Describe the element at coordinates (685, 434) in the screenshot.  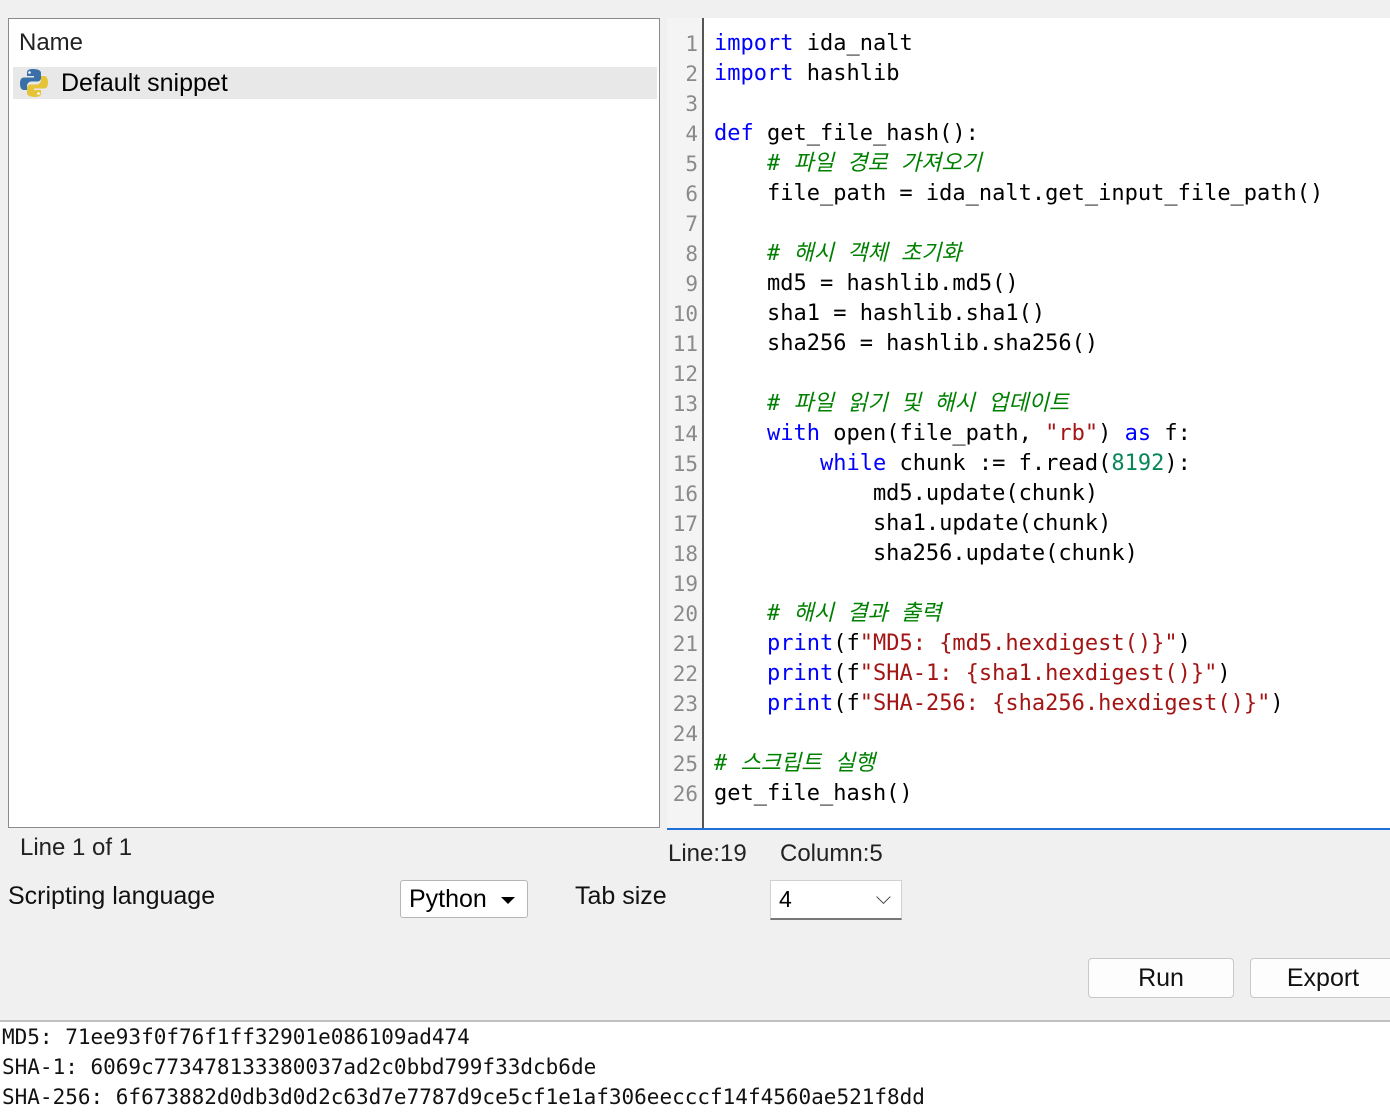
I see `line-number: 14` at that location.